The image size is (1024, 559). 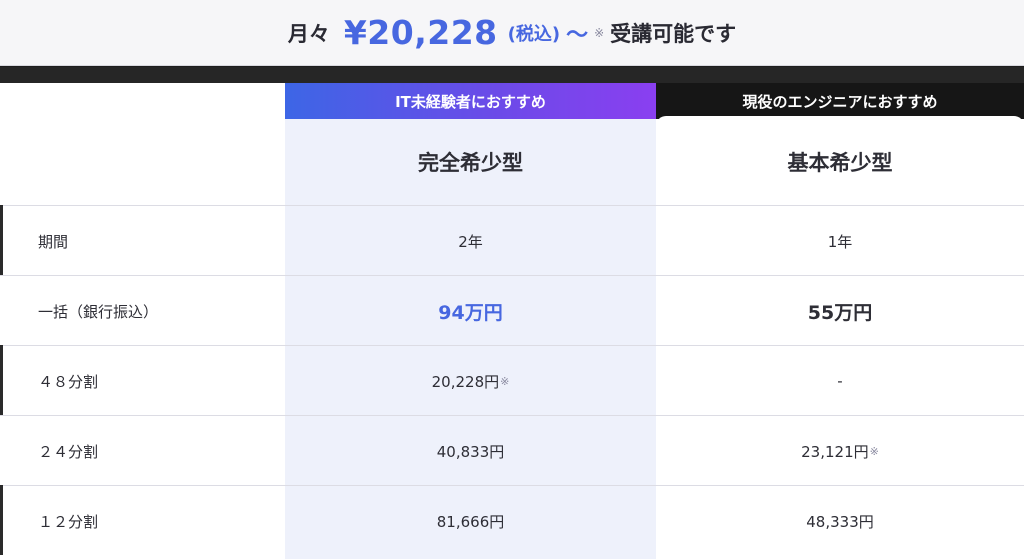 I want to click on plan-a-title: 完全希少型, so click(x=470, y=163).